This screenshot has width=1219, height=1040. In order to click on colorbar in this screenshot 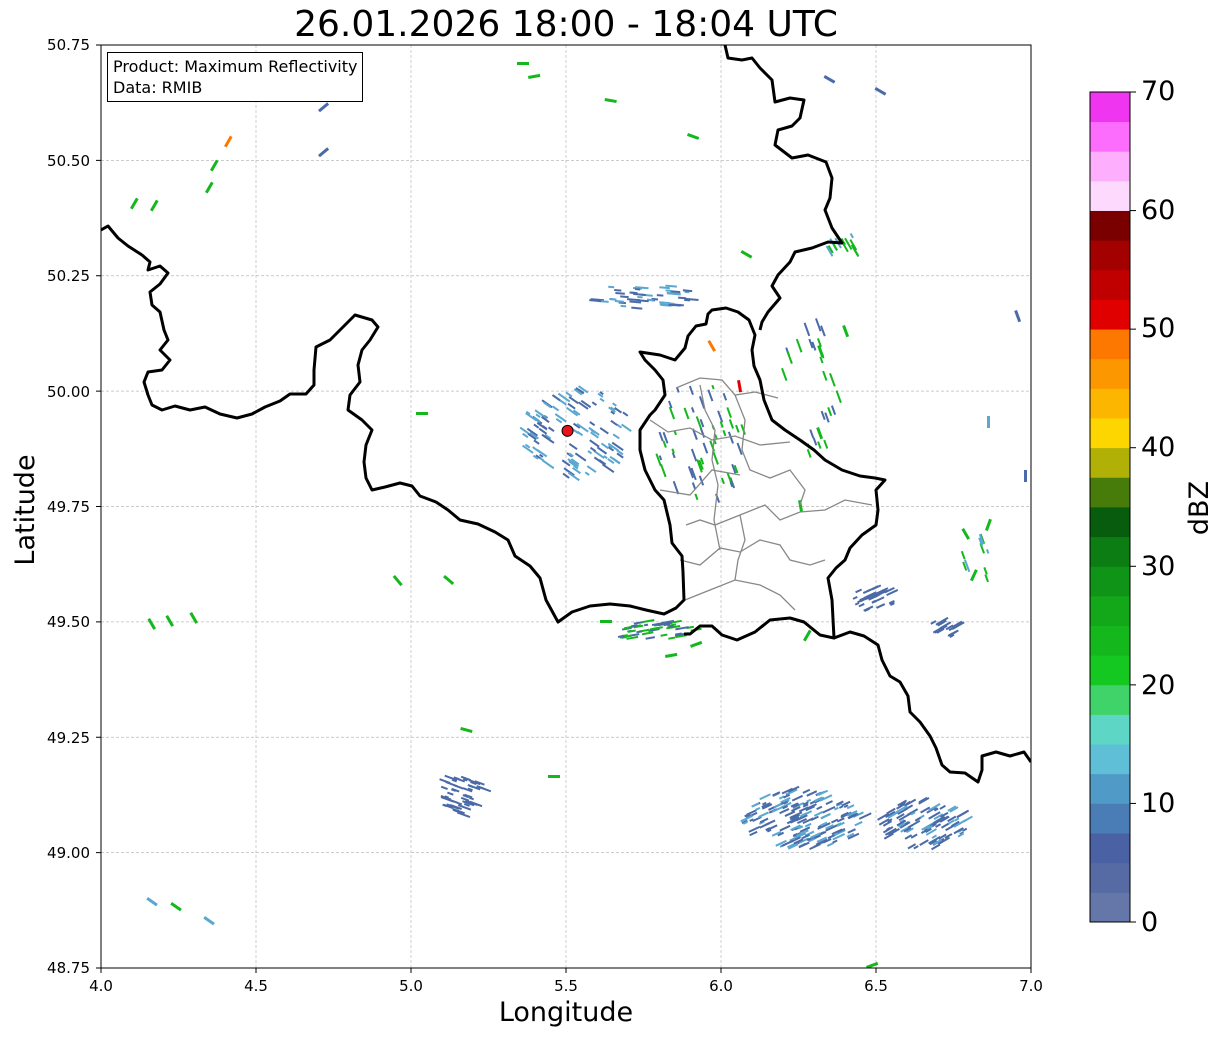, I will do `click(1112, 507)`.